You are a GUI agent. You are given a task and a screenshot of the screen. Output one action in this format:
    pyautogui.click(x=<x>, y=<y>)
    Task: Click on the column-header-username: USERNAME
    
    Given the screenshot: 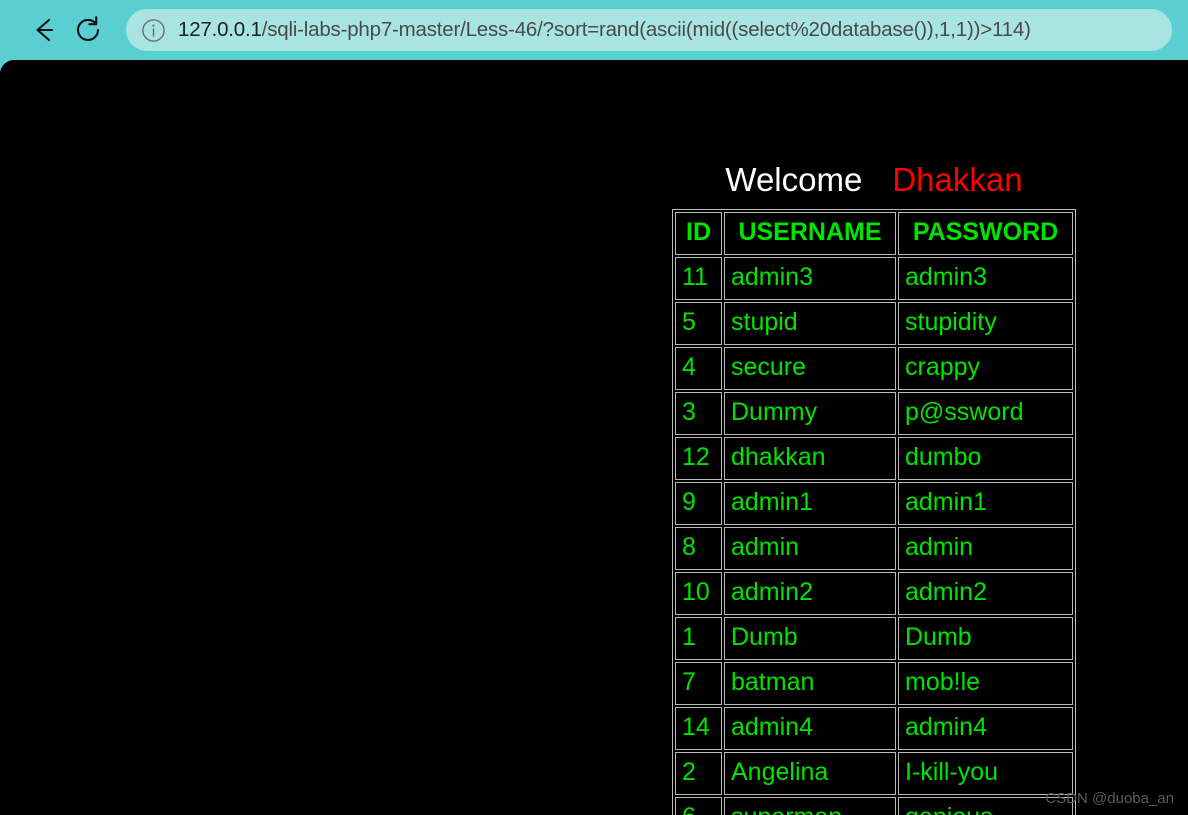 What is the action you would take?
    pyautogui.click(x=810, y=233)
    